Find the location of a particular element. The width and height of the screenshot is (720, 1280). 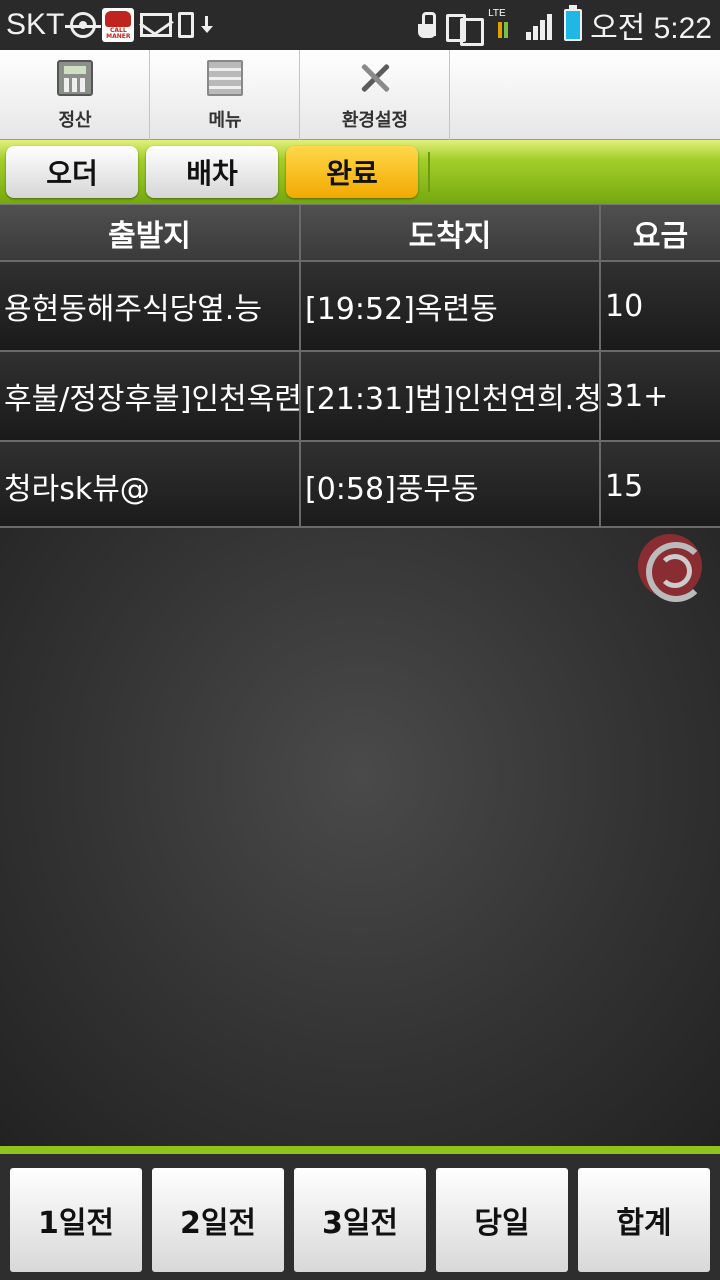

cell-fare: 10 is located at coordinates (624, 306).